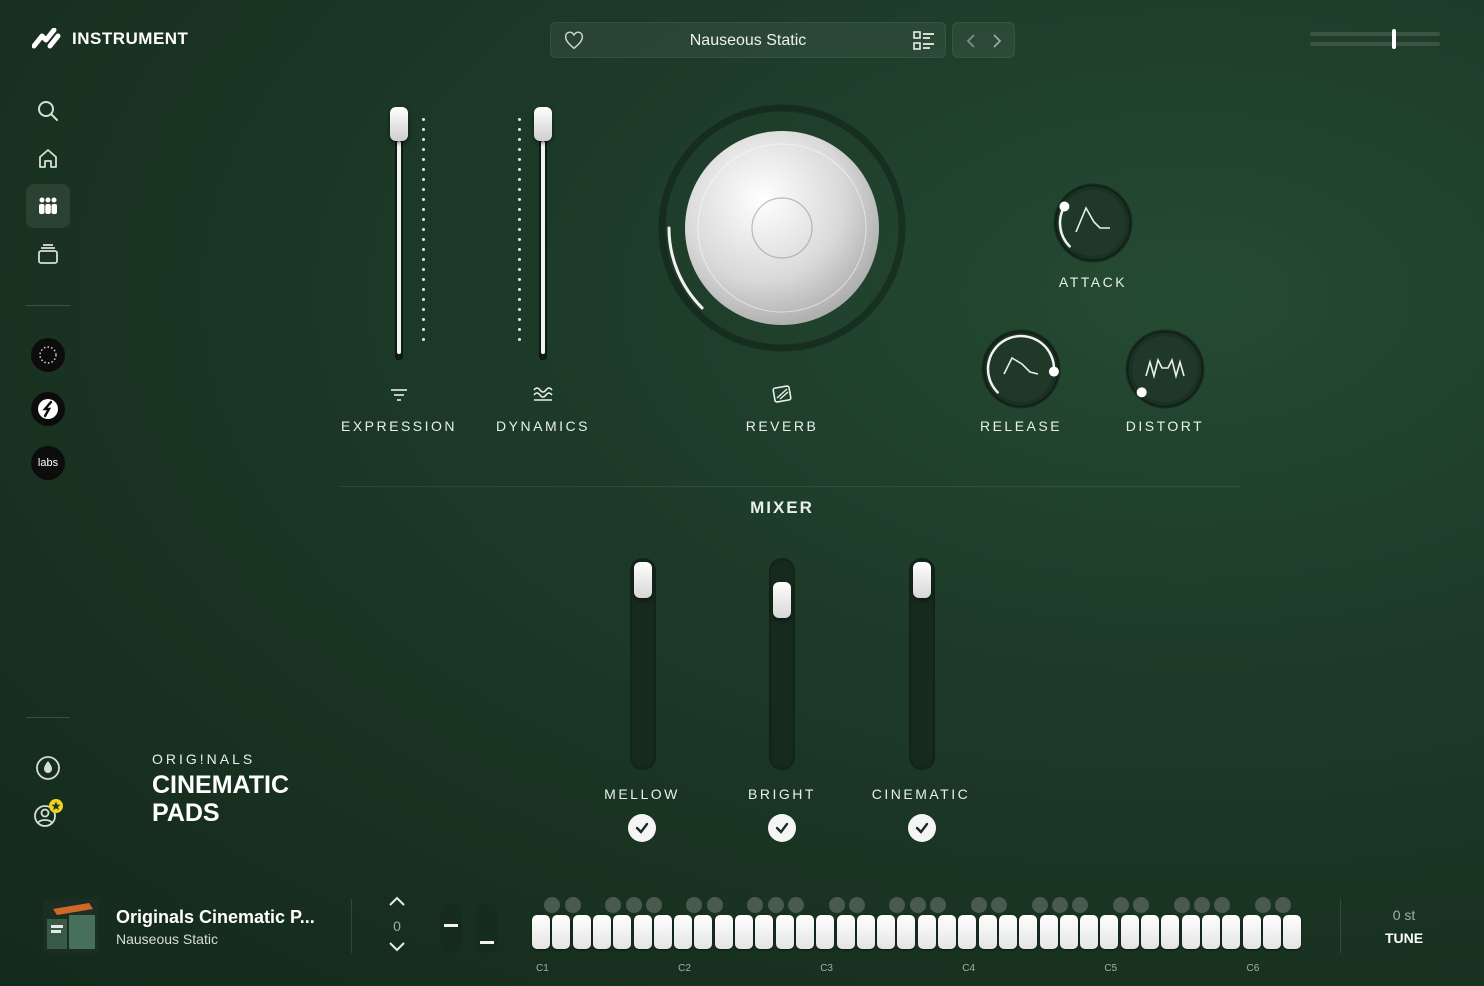 Image resolution: width=1484 pixels, height=986 pixels. What do you see at coordinates (1375, 39) in the screenshot?
I see `master-volume-slider` at bounding box center [1375, 39].